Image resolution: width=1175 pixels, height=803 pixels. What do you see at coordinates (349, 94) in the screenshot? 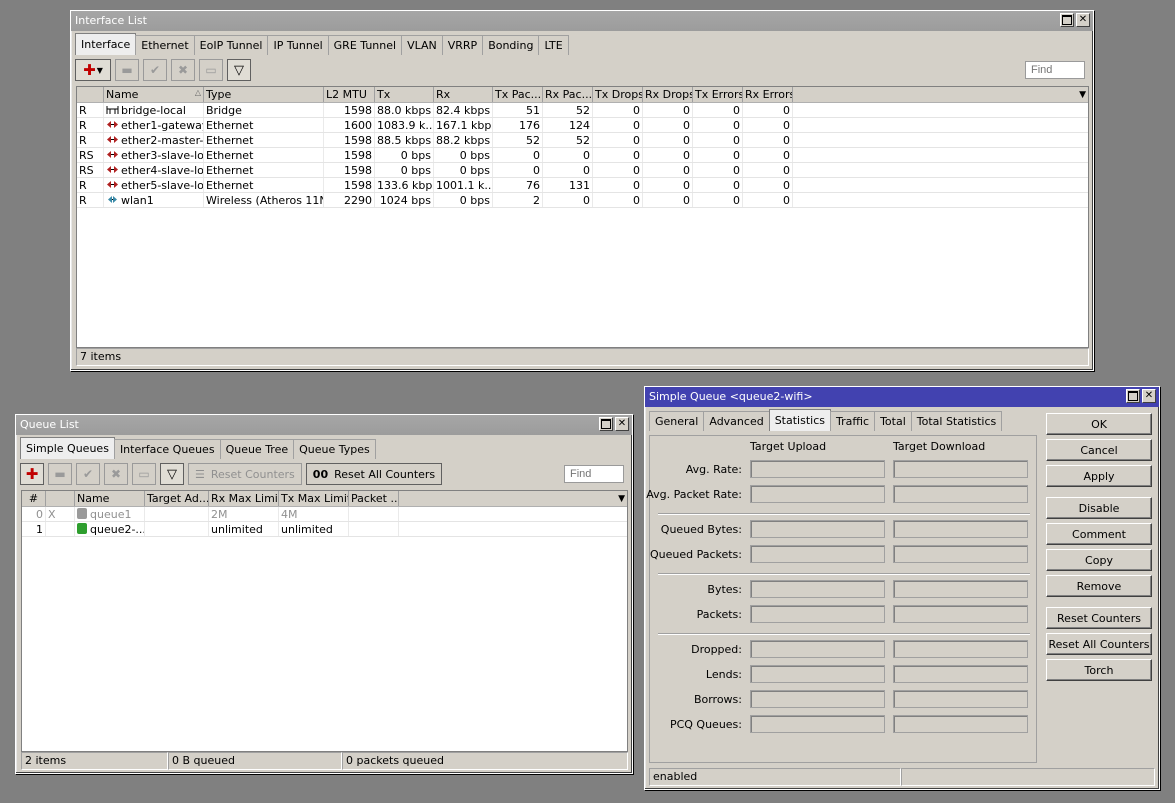
I see `col-l2mtu: L2 MTU` at bounding box center [349, 94].